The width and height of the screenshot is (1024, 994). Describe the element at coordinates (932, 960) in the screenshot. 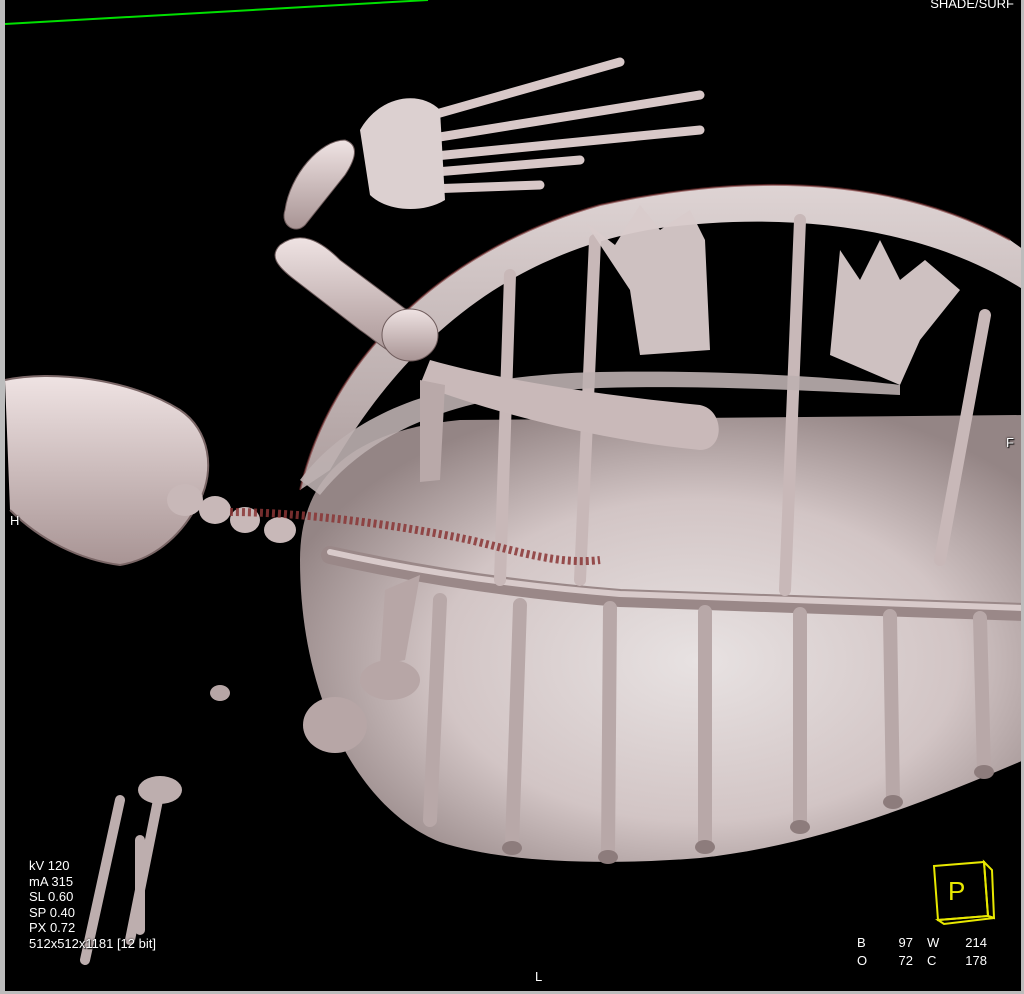

I see `c-label: C` at that location.